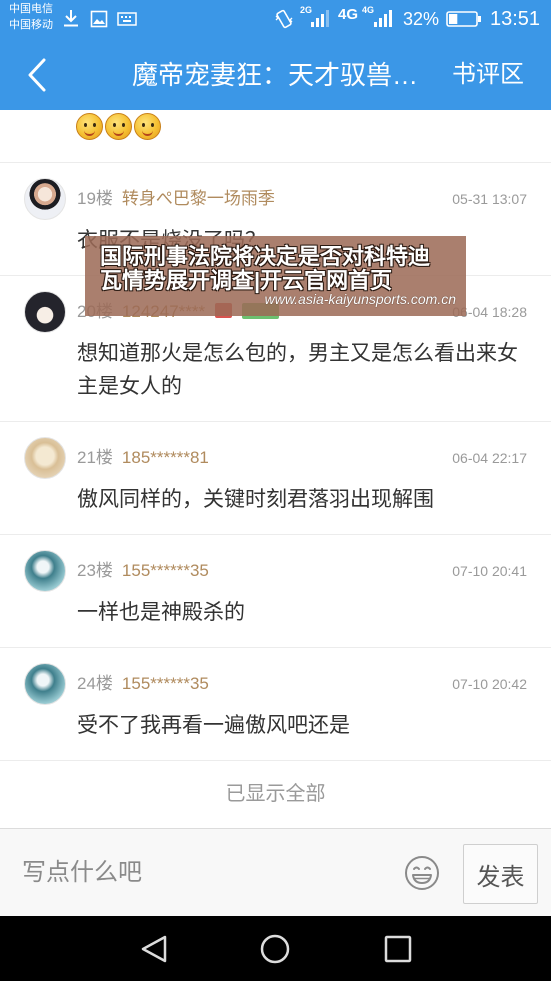 The height and width of the screenshot is (981, 551). What do you see at coordinates (165, 457) in the screenshot?
I see `username: 185******81` at bounding box center [165, 457].